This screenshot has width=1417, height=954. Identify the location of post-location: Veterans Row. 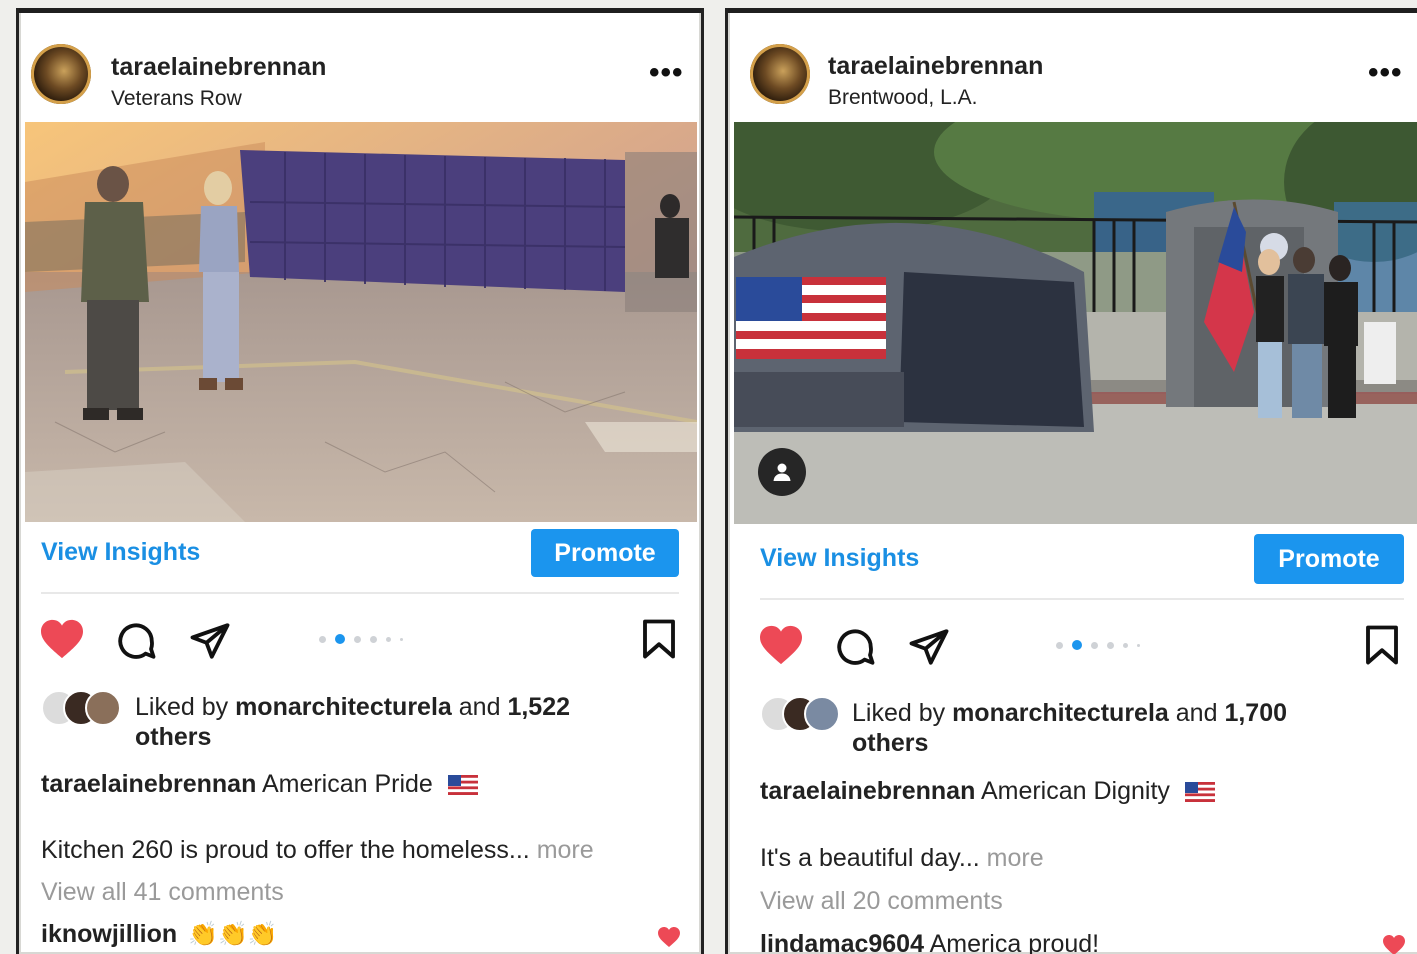
(176, 99).